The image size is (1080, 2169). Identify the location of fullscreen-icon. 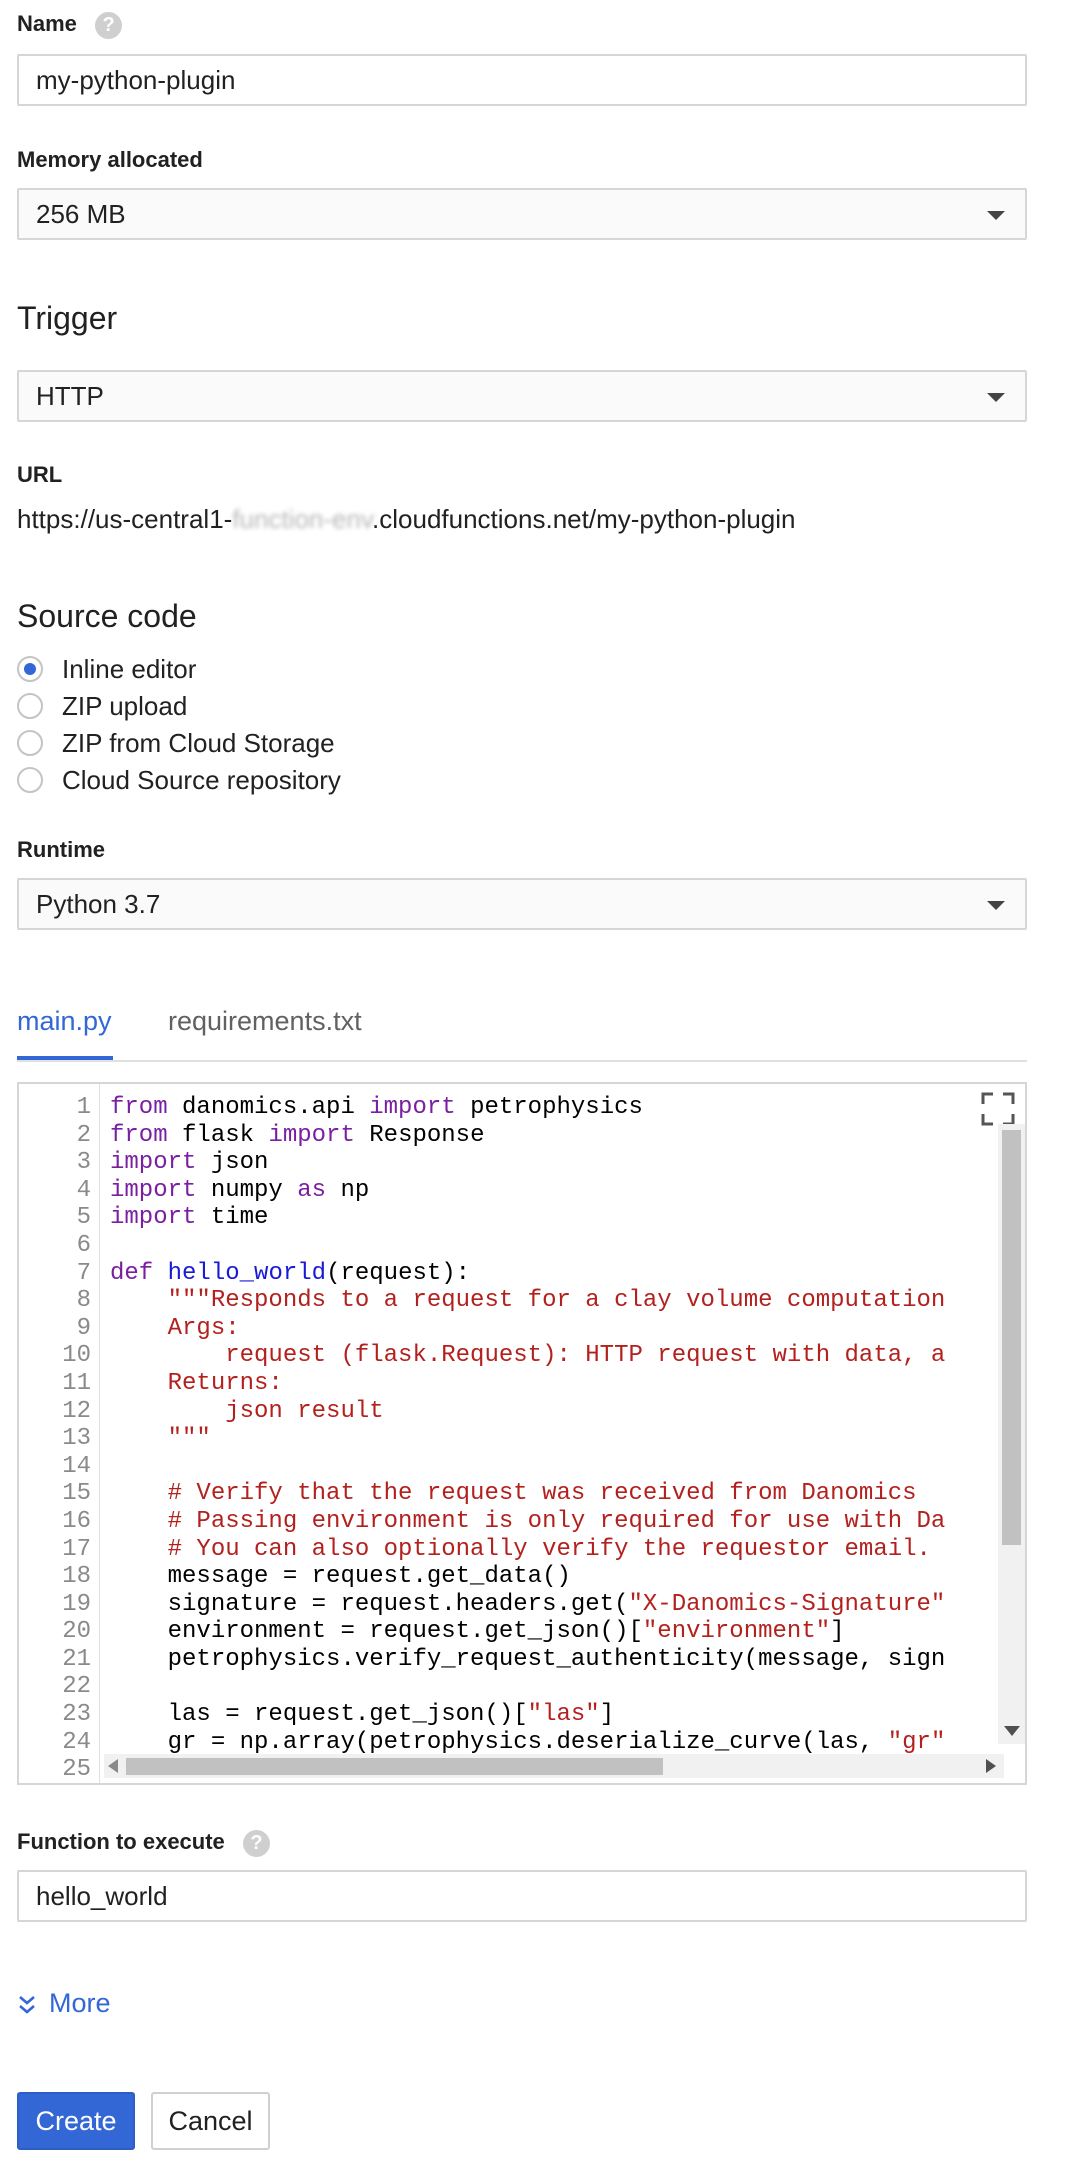
(998, 1109).